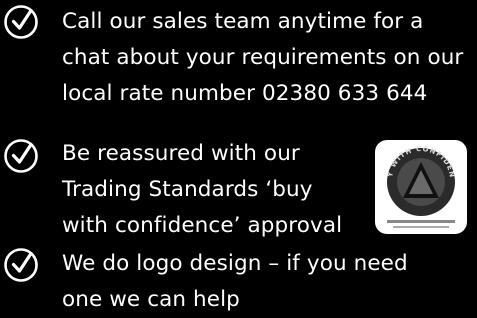 The image size is (477, 318). I want to click on feature-line: We do logo design – if you need, so click(235, 263).